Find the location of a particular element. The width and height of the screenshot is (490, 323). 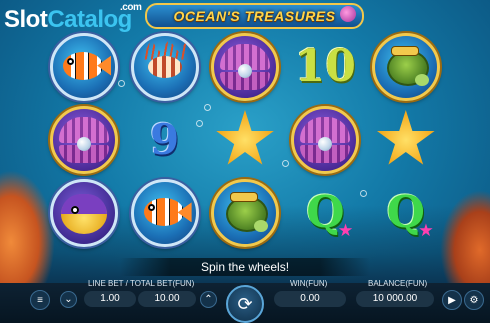

settings-icon: ⚙ is located at coordinates (474, 300).